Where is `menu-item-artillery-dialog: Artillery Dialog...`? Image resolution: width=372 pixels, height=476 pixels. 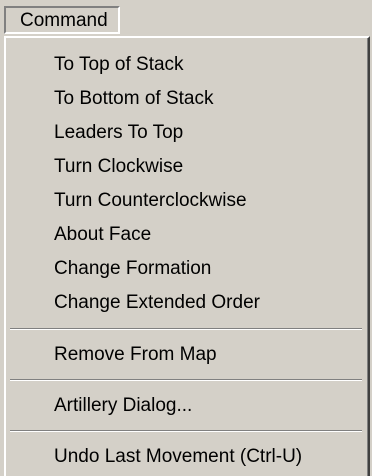
menu-item-artillery-dialog: Artillery Dialog... is located at coordinates (187, 406).